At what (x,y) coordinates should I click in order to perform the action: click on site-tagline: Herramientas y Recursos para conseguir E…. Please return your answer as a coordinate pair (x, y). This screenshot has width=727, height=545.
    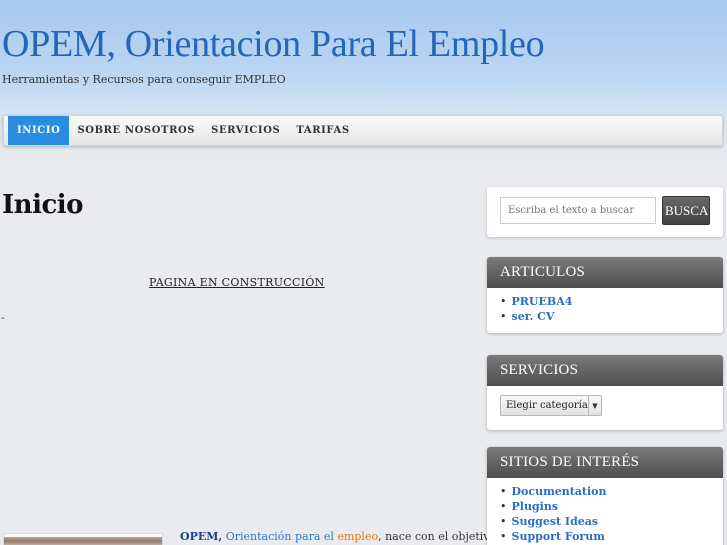
    Looking at the image, I should click on (144, 79).